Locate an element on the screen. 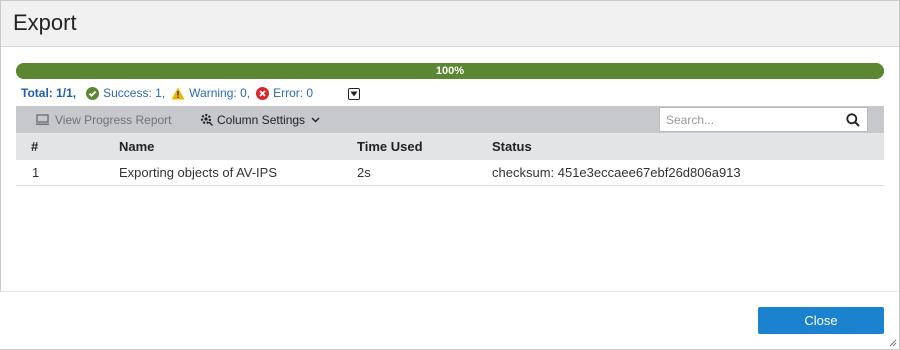 This screenshot has height=350, width=900. resize-grip-icon is located at coordinates (893, 343).